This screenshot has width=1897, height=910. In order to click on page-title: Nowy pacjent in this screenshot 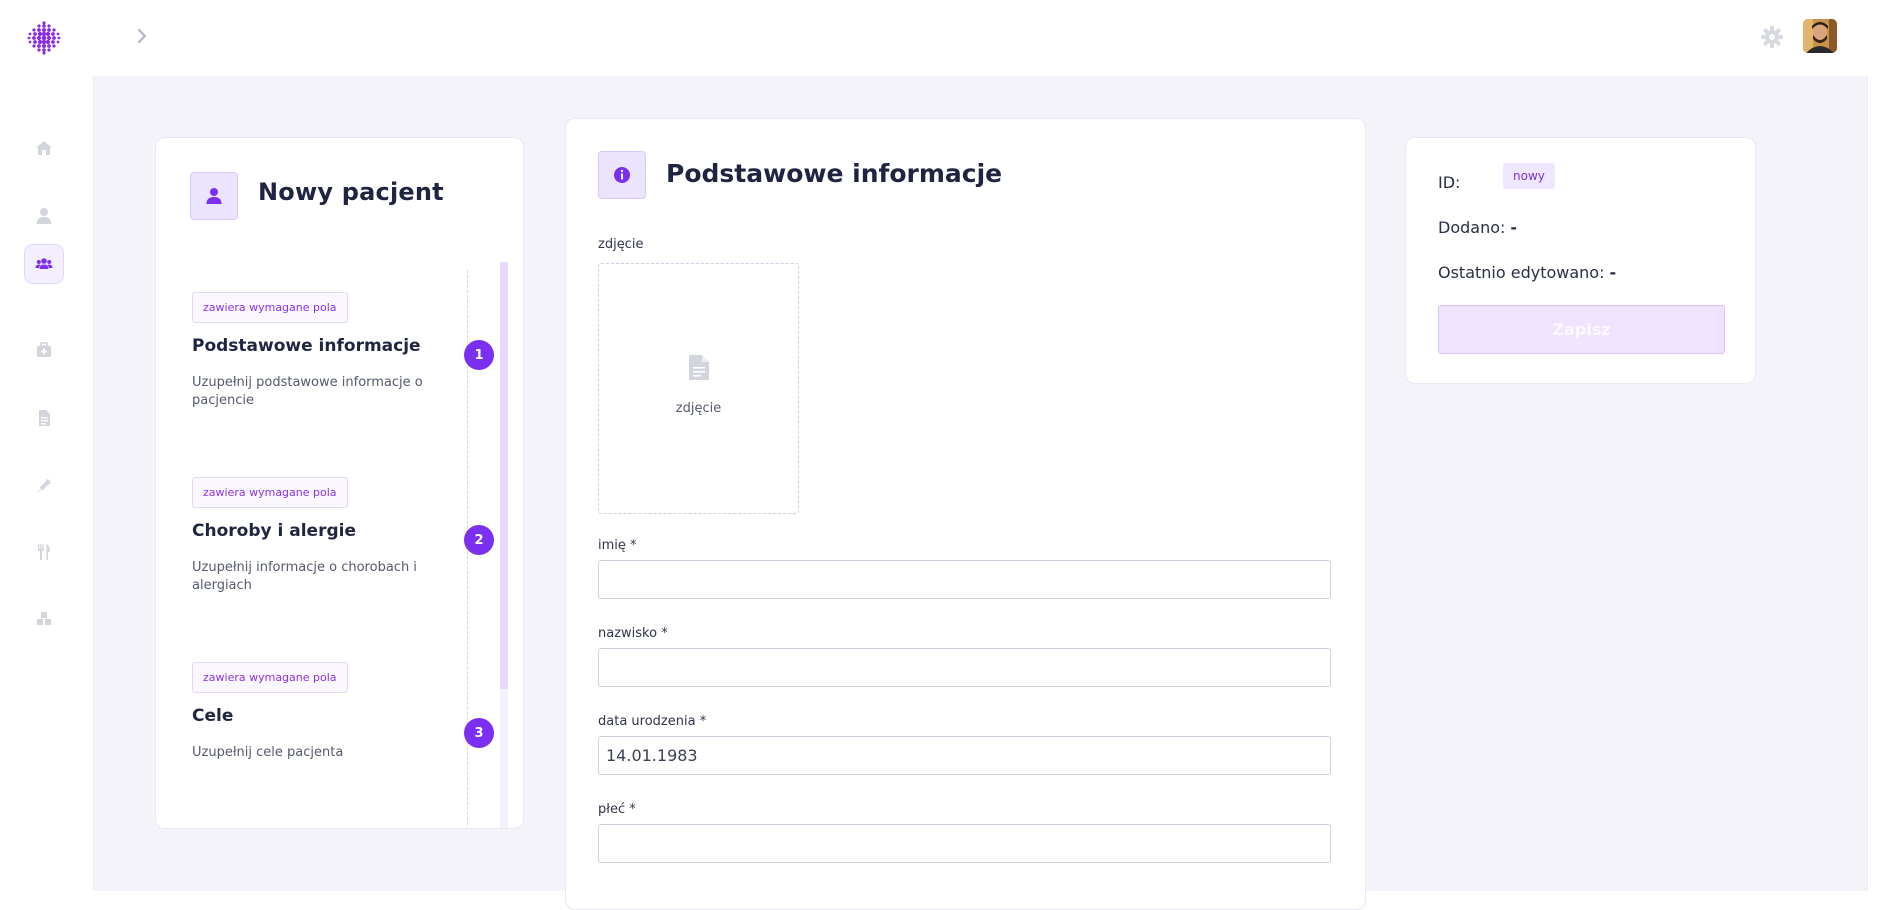, I will do `click(351, 192)`.